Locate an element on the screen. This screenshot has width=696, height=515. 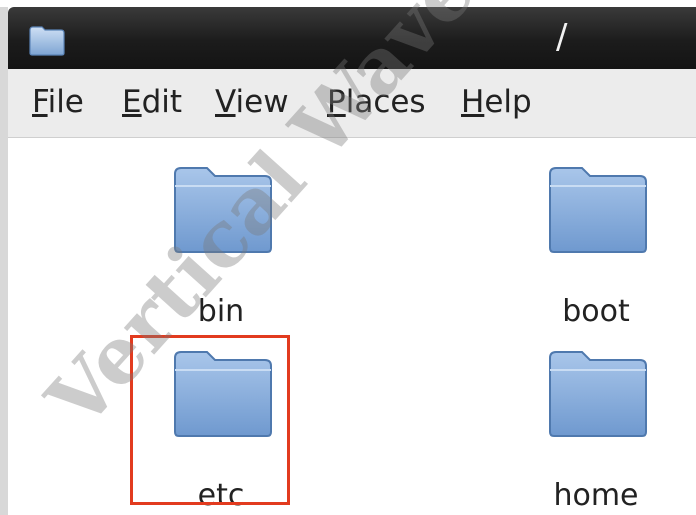
file-name: boot is located at coordinates (596, 311).